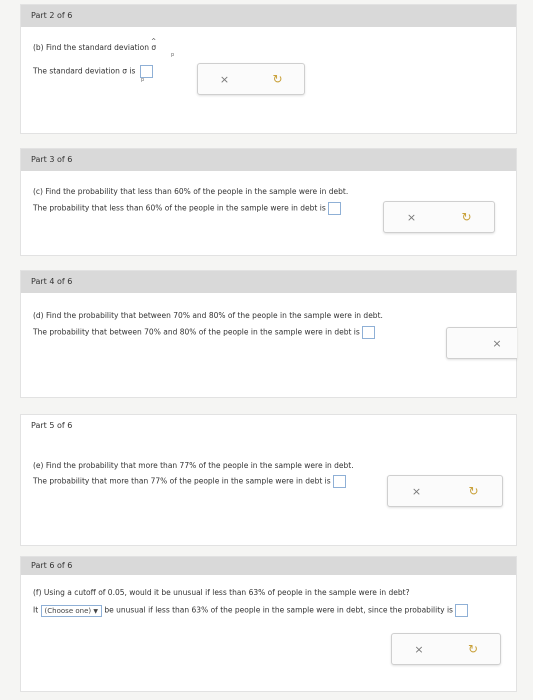 Image resolution: width=533 pixels, height=700 pixels. I want to click on part-5-button-bar: × ↻, so click(445, 491).